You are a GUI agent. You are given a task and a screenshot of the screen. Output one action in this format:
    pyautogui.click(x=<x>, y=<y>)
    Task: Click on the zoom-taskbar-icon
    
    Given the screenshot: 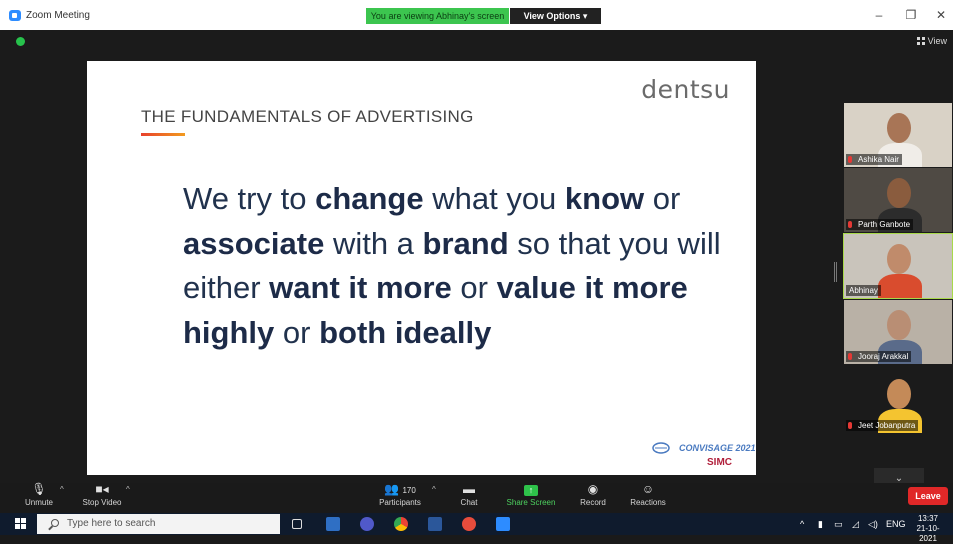 What is the action you would take?
    pyautogui.click(x=503, y=524)
    